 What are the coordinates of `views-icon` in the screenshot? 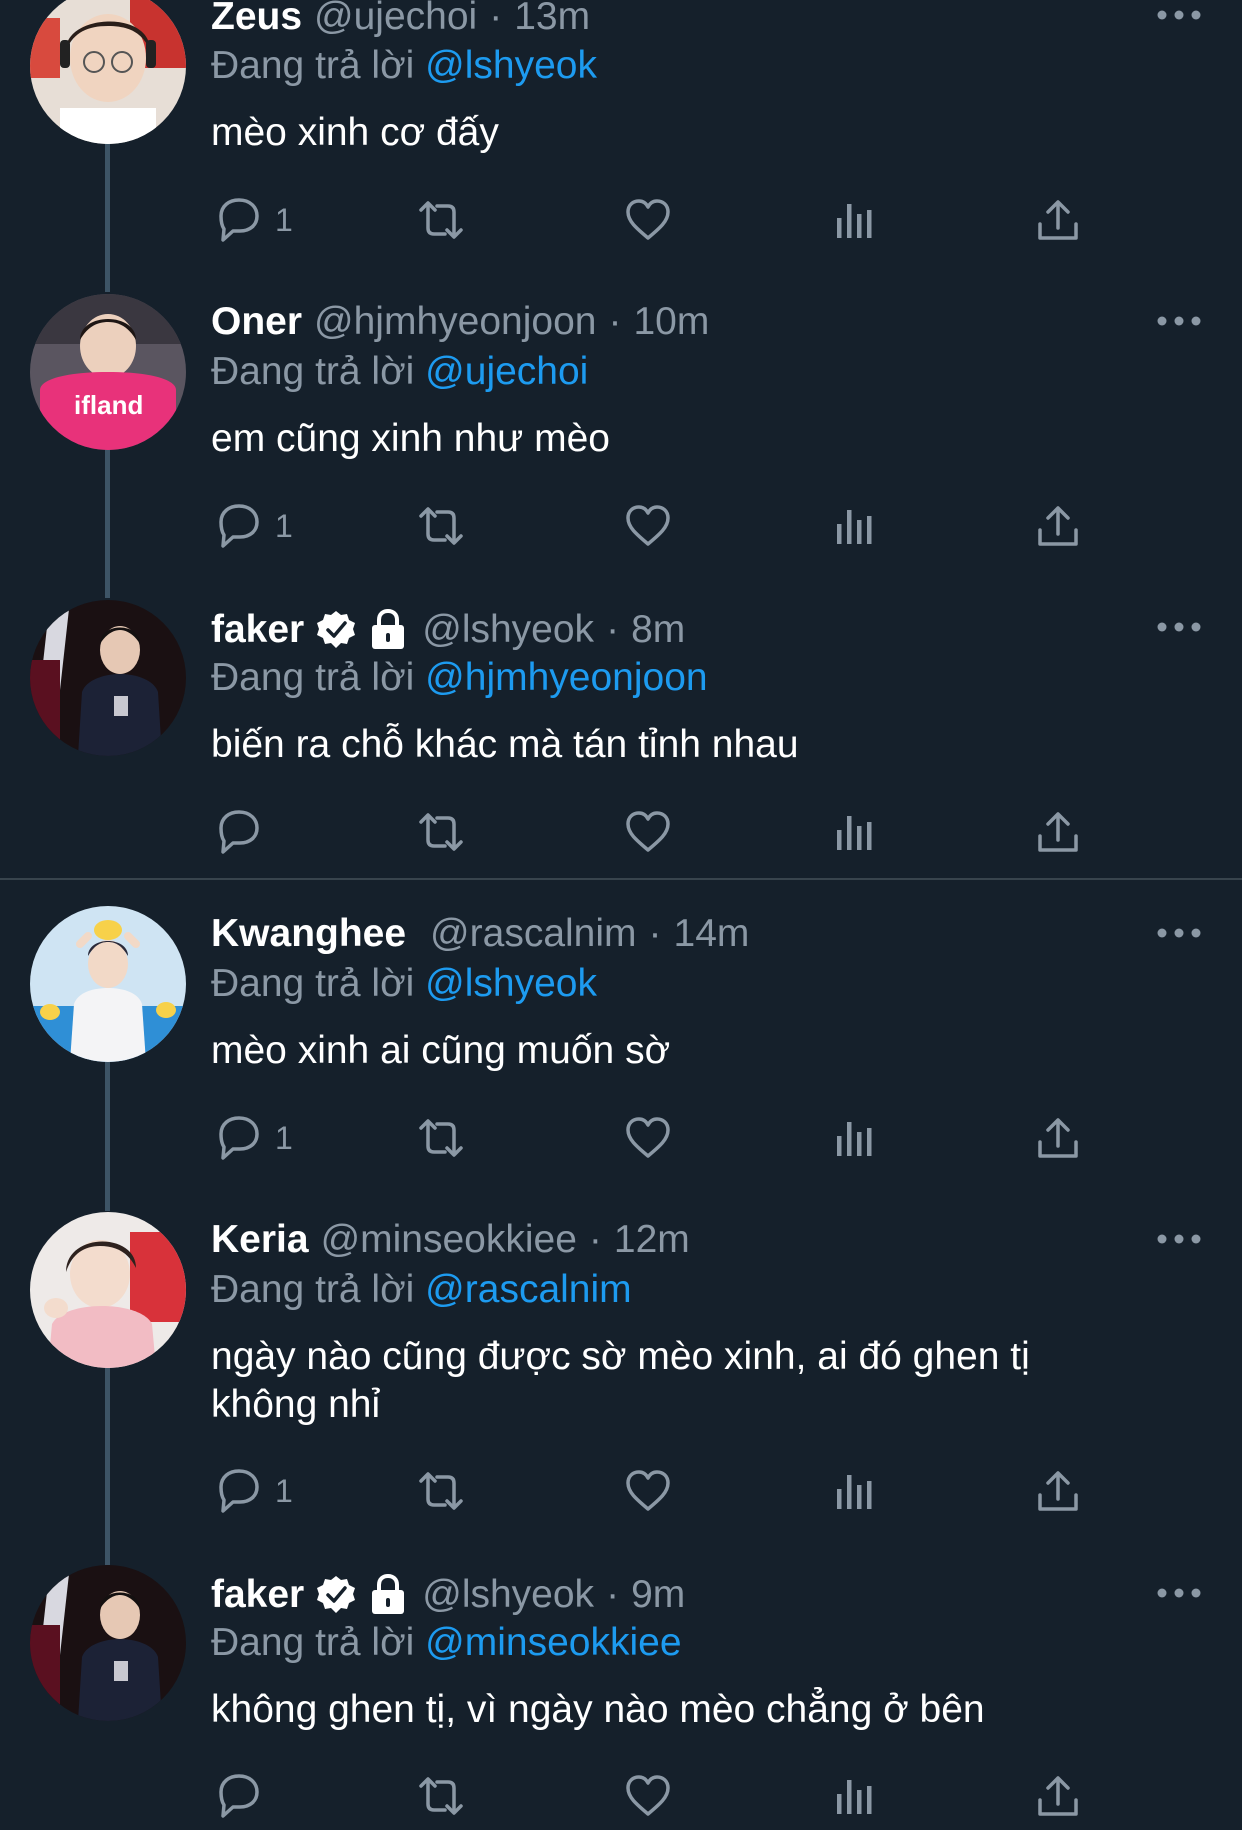 It's located at (854, 833).